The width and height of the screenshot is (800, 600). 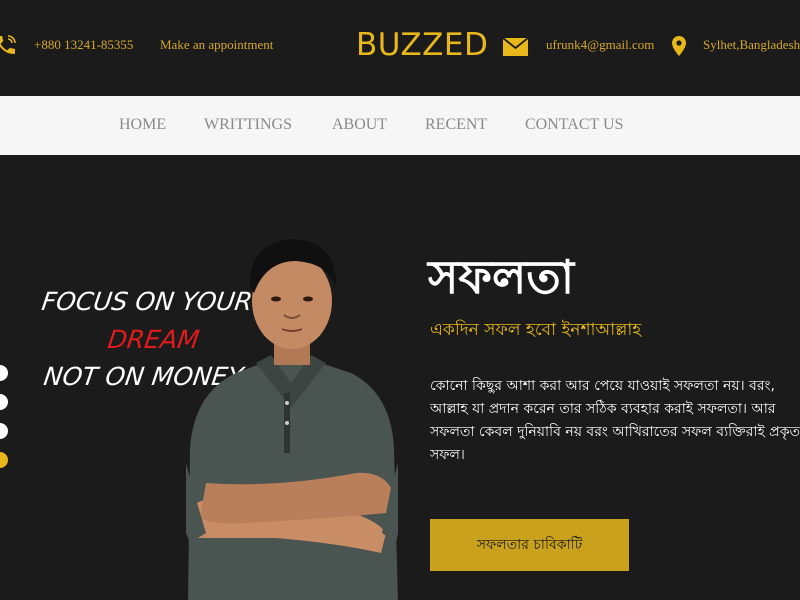 What do you see at coordinates (142, 125) in the screenshot?
I see `nav-item-home: HOME` at bounding box center [142, 125].